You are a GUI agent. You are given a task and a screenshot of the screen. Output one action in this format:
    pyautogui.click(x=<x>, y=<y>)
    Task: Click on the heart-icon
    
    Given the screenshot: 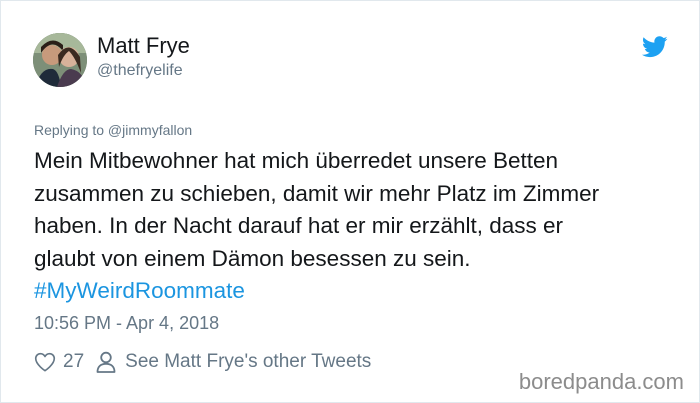 What is the action you would take?
    pyautogui.click(x=45, y=362)
    